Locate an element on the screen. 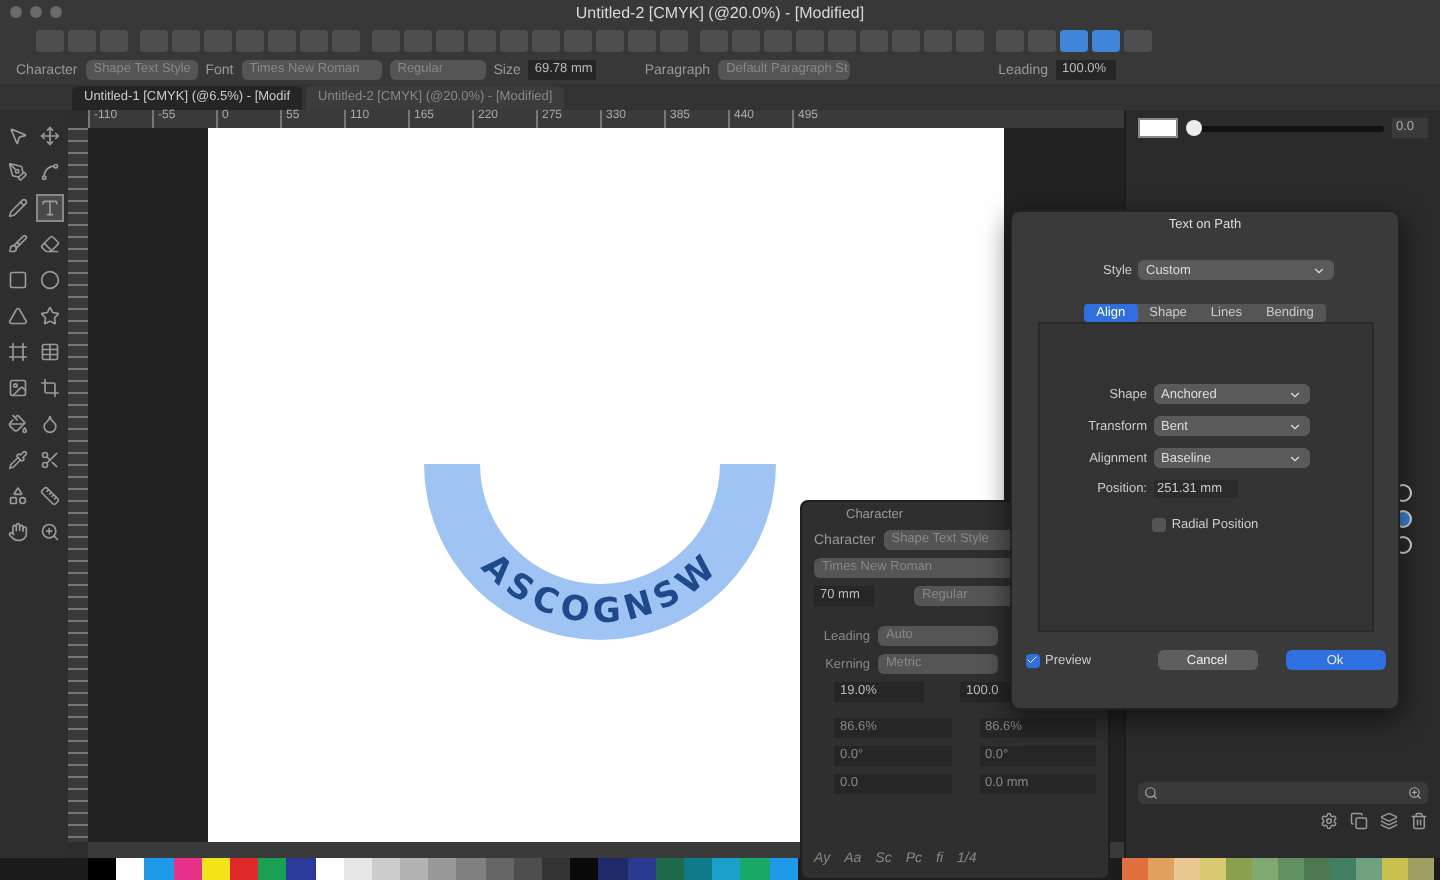 The width and height of the screenshot is (1440, 880). circle-icon is located at coordinates (50, 280).